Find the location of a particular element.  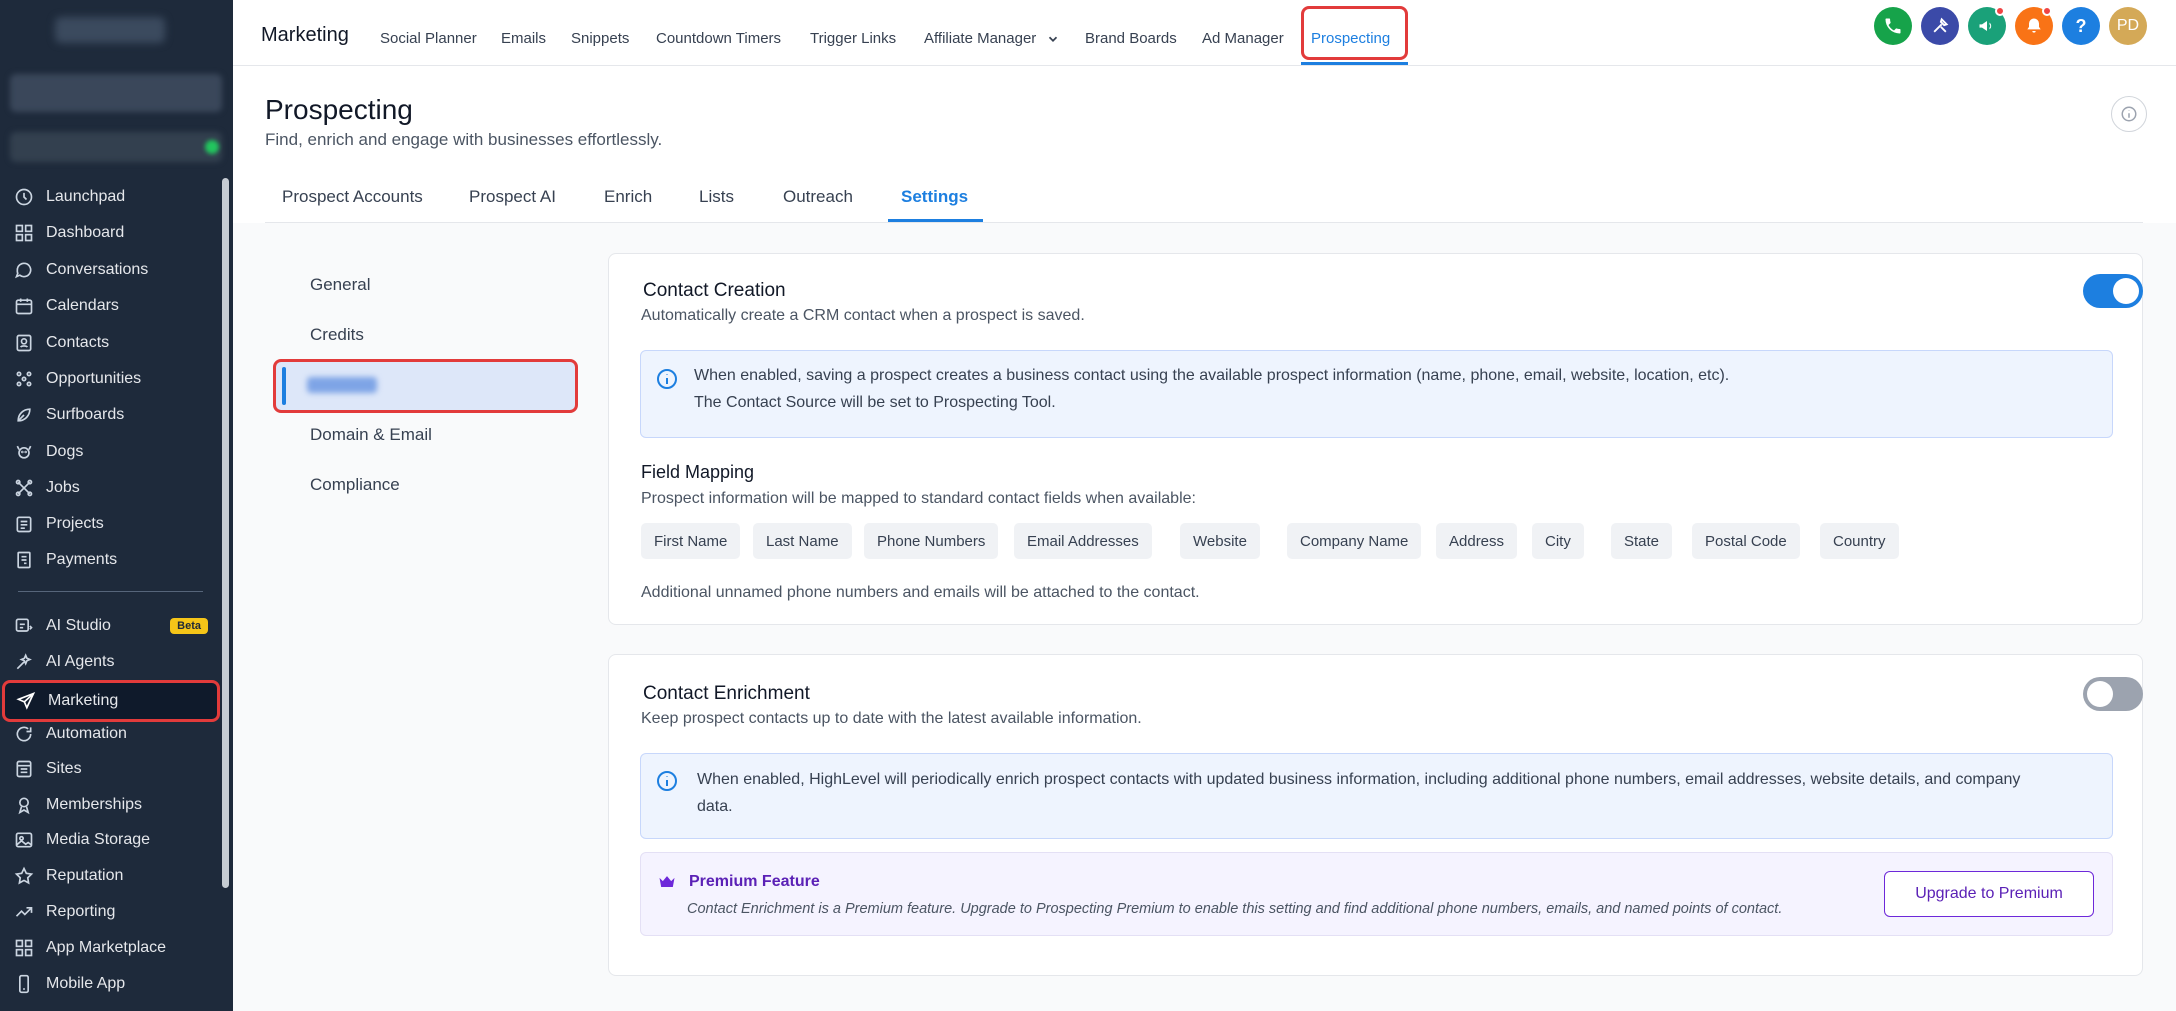

sidebar-item-mobile-app: Mobile App is located at coordinates (111, 984).